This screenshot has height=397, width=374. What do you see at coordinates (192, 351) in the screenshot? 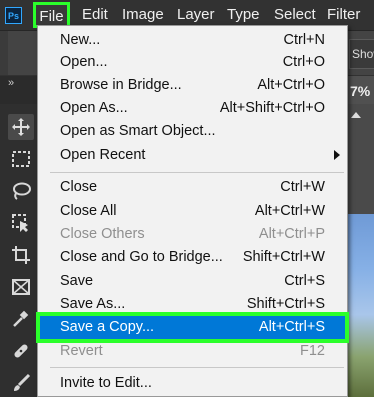
I see `menu-item-revert: Revert F12` at bounding box center [192, 351].